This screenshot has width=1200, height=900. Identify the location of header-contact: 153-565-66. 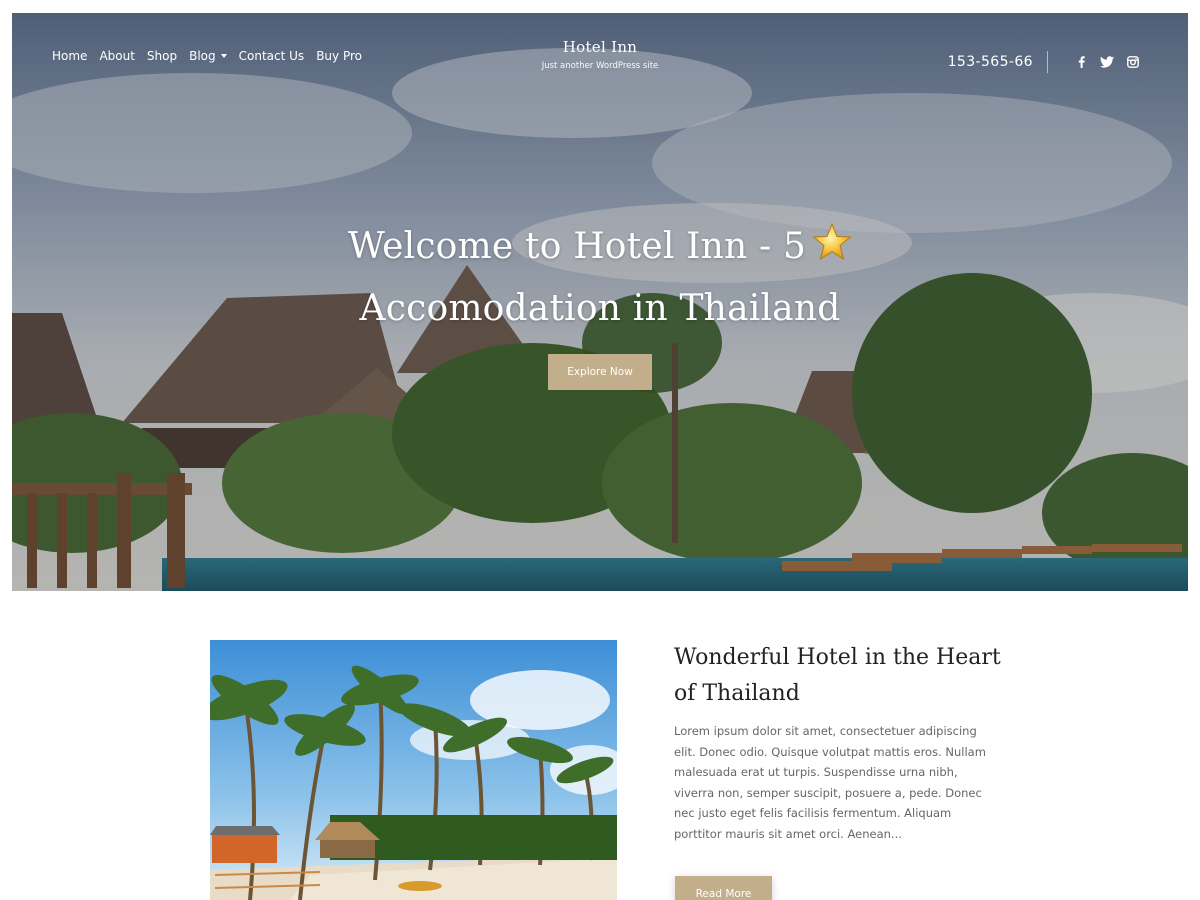
(1044, 62).